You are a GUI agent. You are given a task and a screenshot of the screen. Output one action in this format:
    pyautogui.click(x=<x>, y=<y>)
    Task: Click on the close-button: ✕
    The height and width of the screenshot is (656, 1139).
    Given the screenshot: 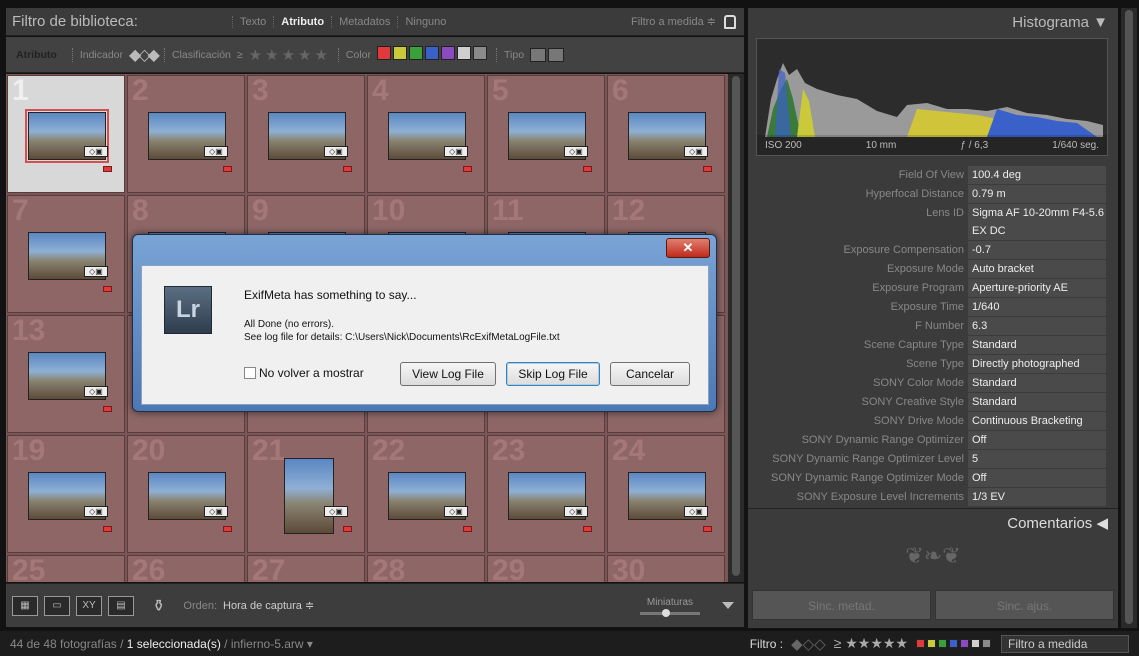 What is the action you would take?
    pyautogui.click(x=688, y=248)
    